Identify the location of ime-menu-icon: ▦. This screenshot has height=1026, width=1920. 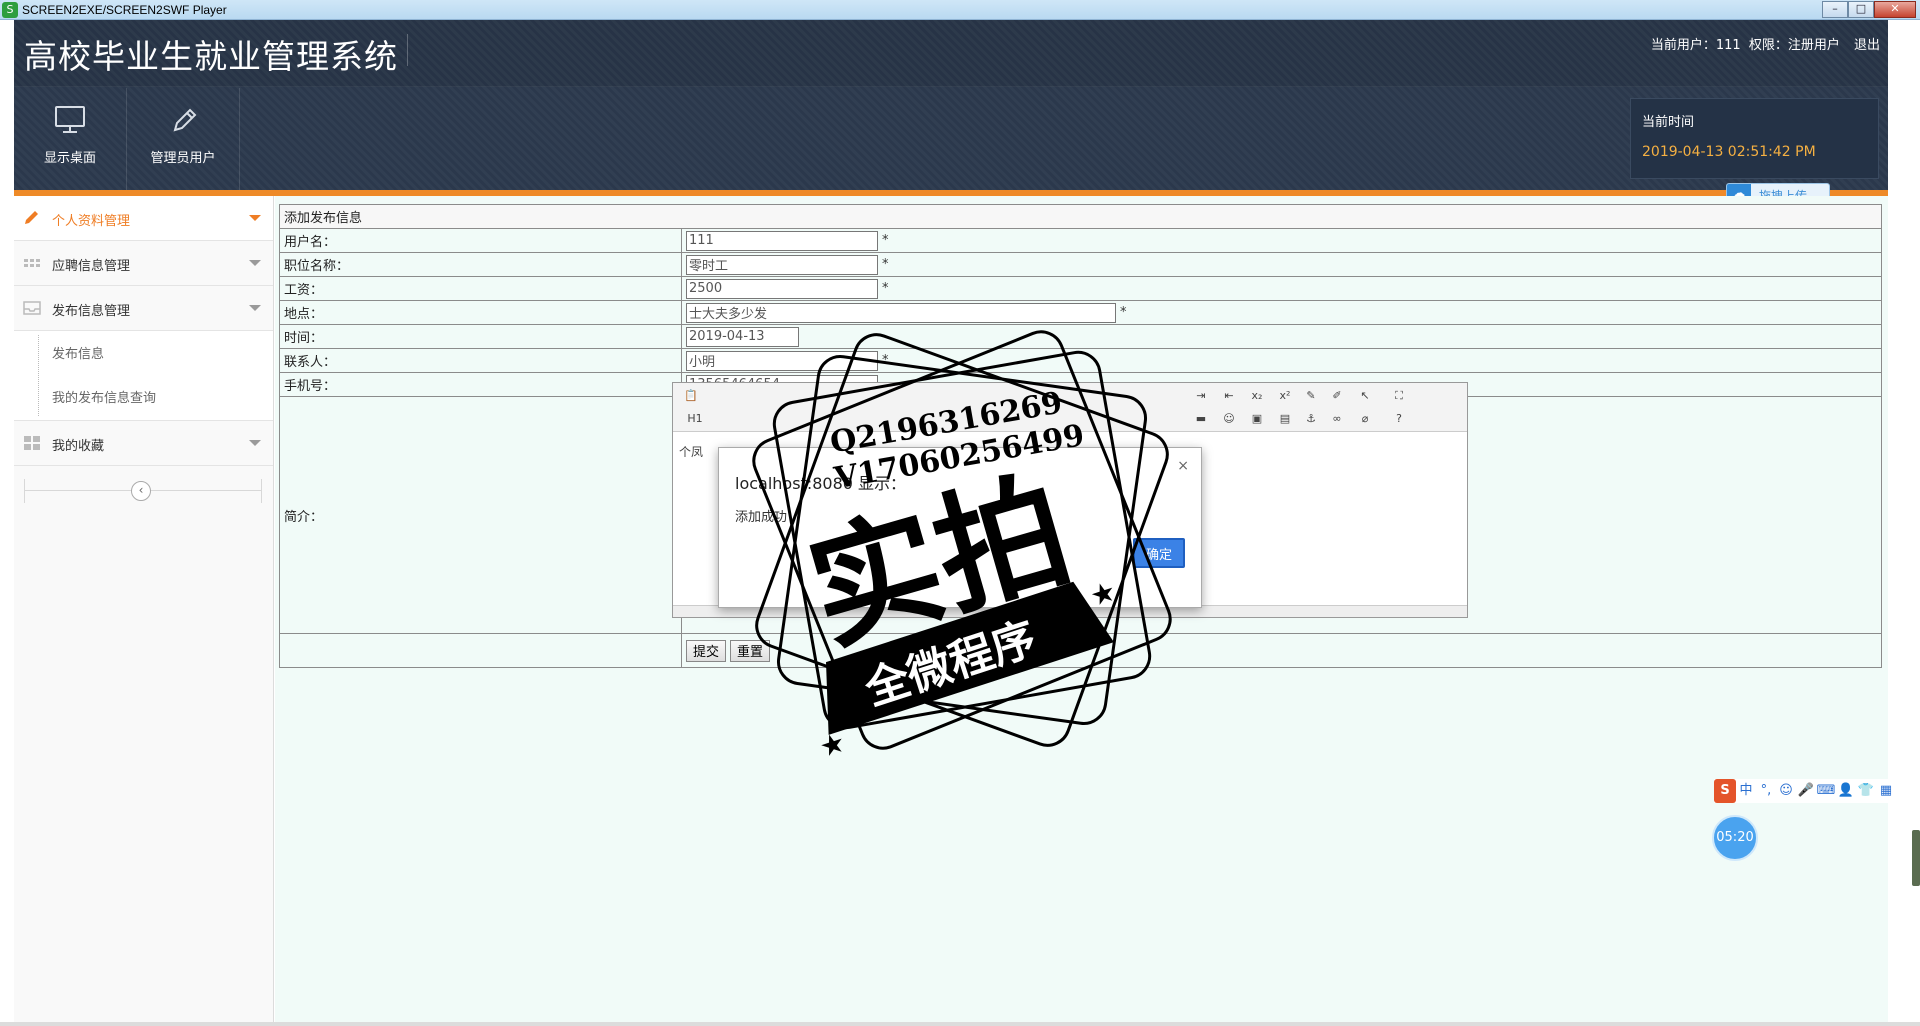
(1886, 791).